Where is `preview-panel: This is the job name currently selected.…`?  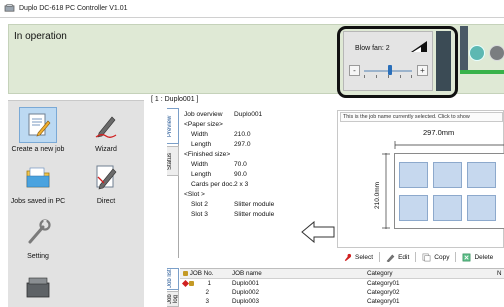
preview-panel: This is the job name currently selected.… is located at coordinates (420, 179).